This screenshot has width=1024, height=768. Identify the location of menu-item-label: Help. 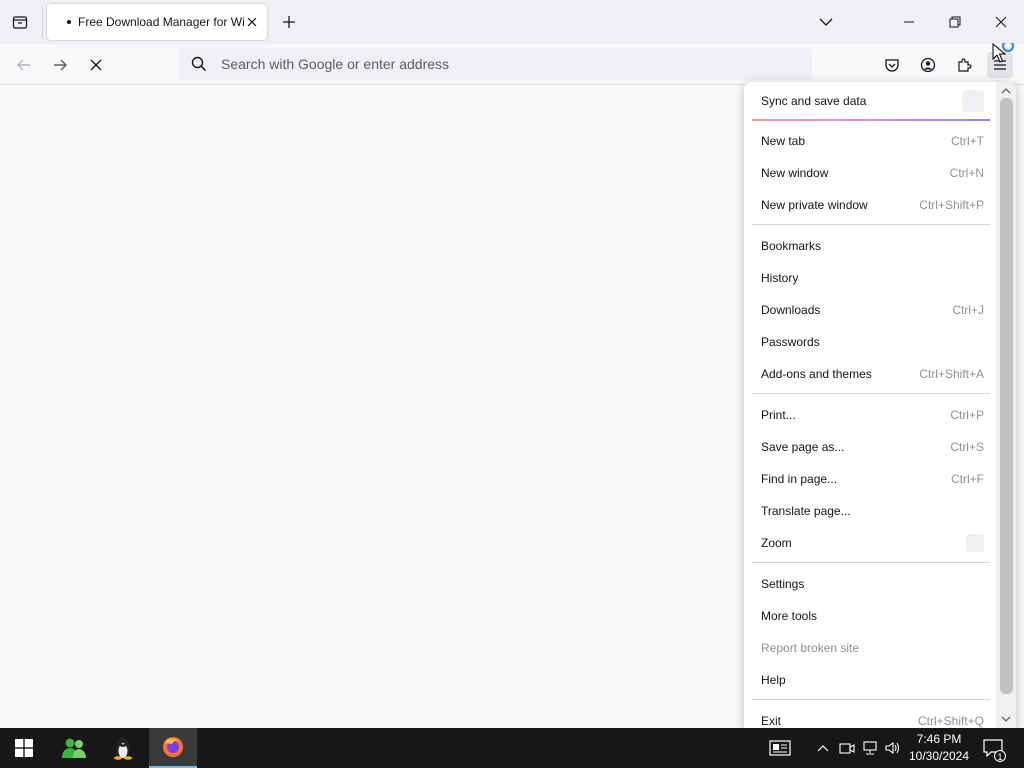
(773, 680).